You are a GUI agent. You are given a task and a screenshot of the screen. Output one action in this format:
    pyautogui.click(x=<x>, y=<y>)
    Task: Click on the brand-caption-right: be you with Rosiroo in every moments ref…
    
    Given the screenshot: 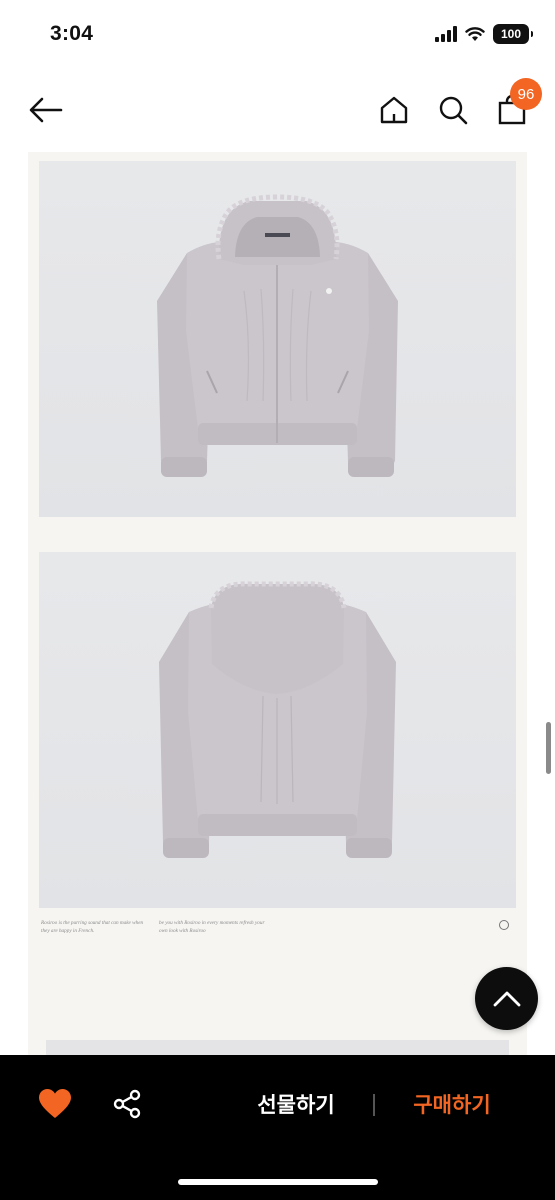 What is the action you would take?
    pyautogui.click(x=212, y=927)
    